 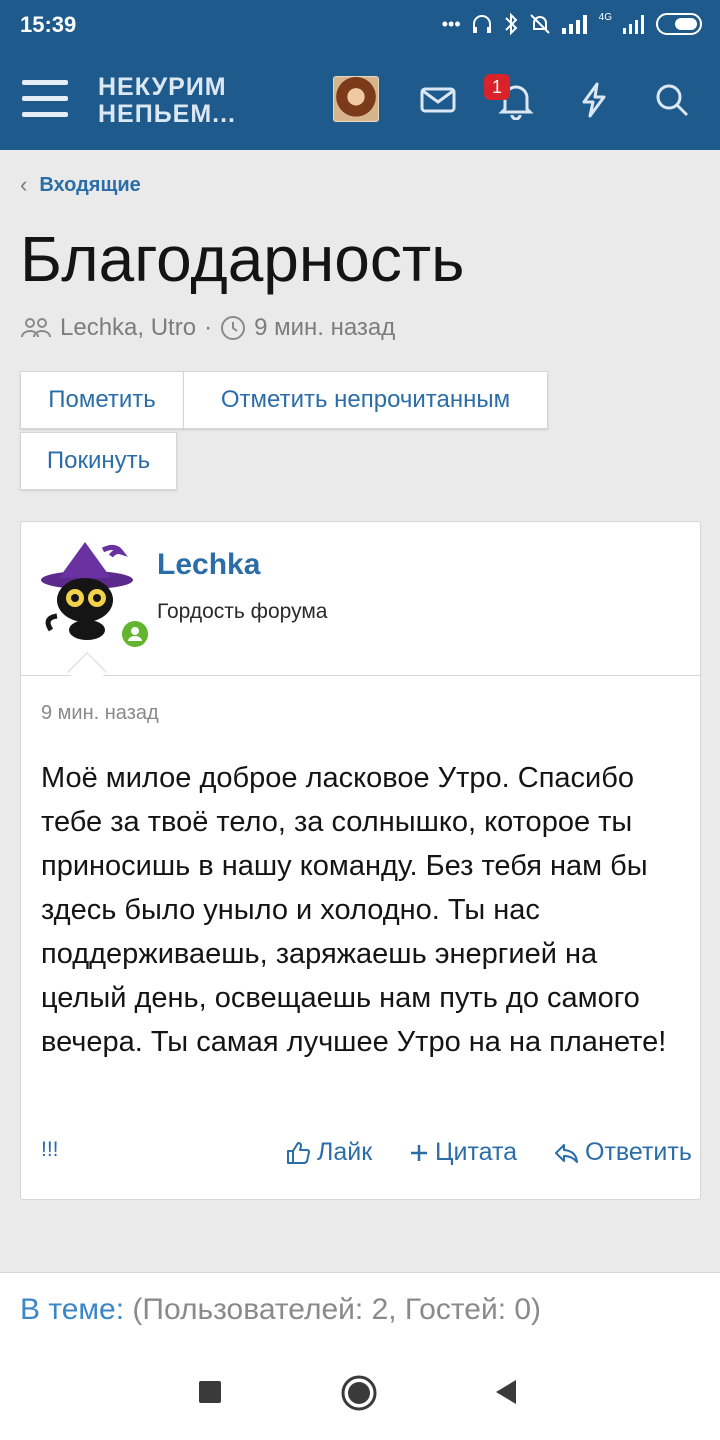 I want to click on notification-badge: 1, so click(x=497, y=87).